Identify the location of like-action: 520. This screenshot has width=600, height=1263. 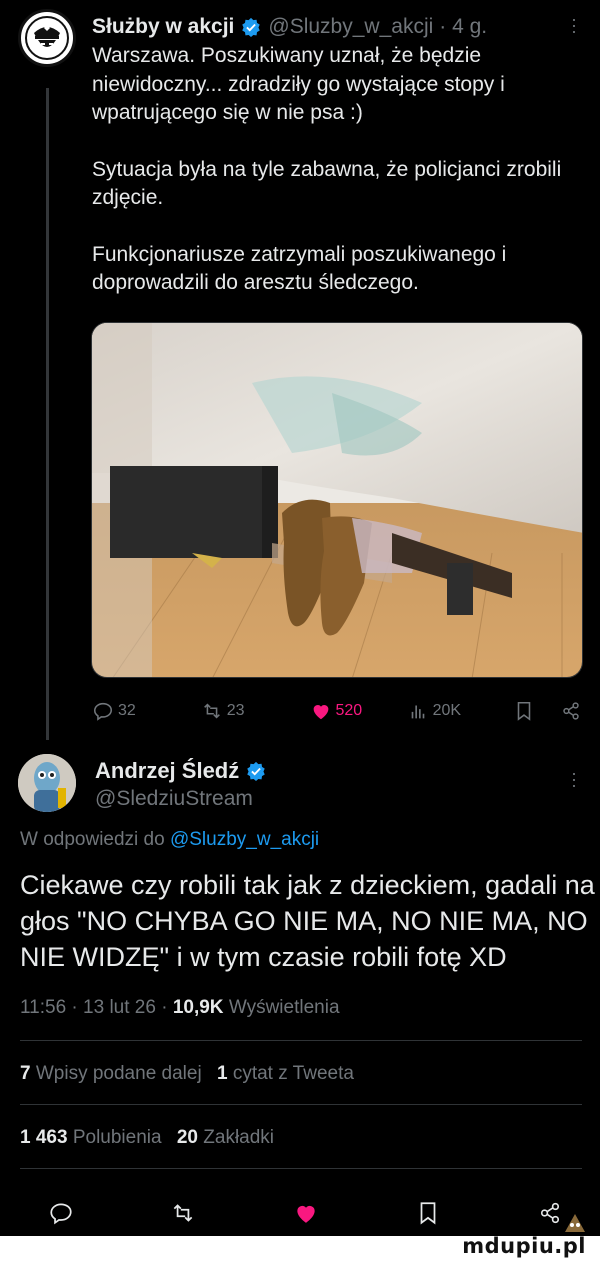
(358, 711).